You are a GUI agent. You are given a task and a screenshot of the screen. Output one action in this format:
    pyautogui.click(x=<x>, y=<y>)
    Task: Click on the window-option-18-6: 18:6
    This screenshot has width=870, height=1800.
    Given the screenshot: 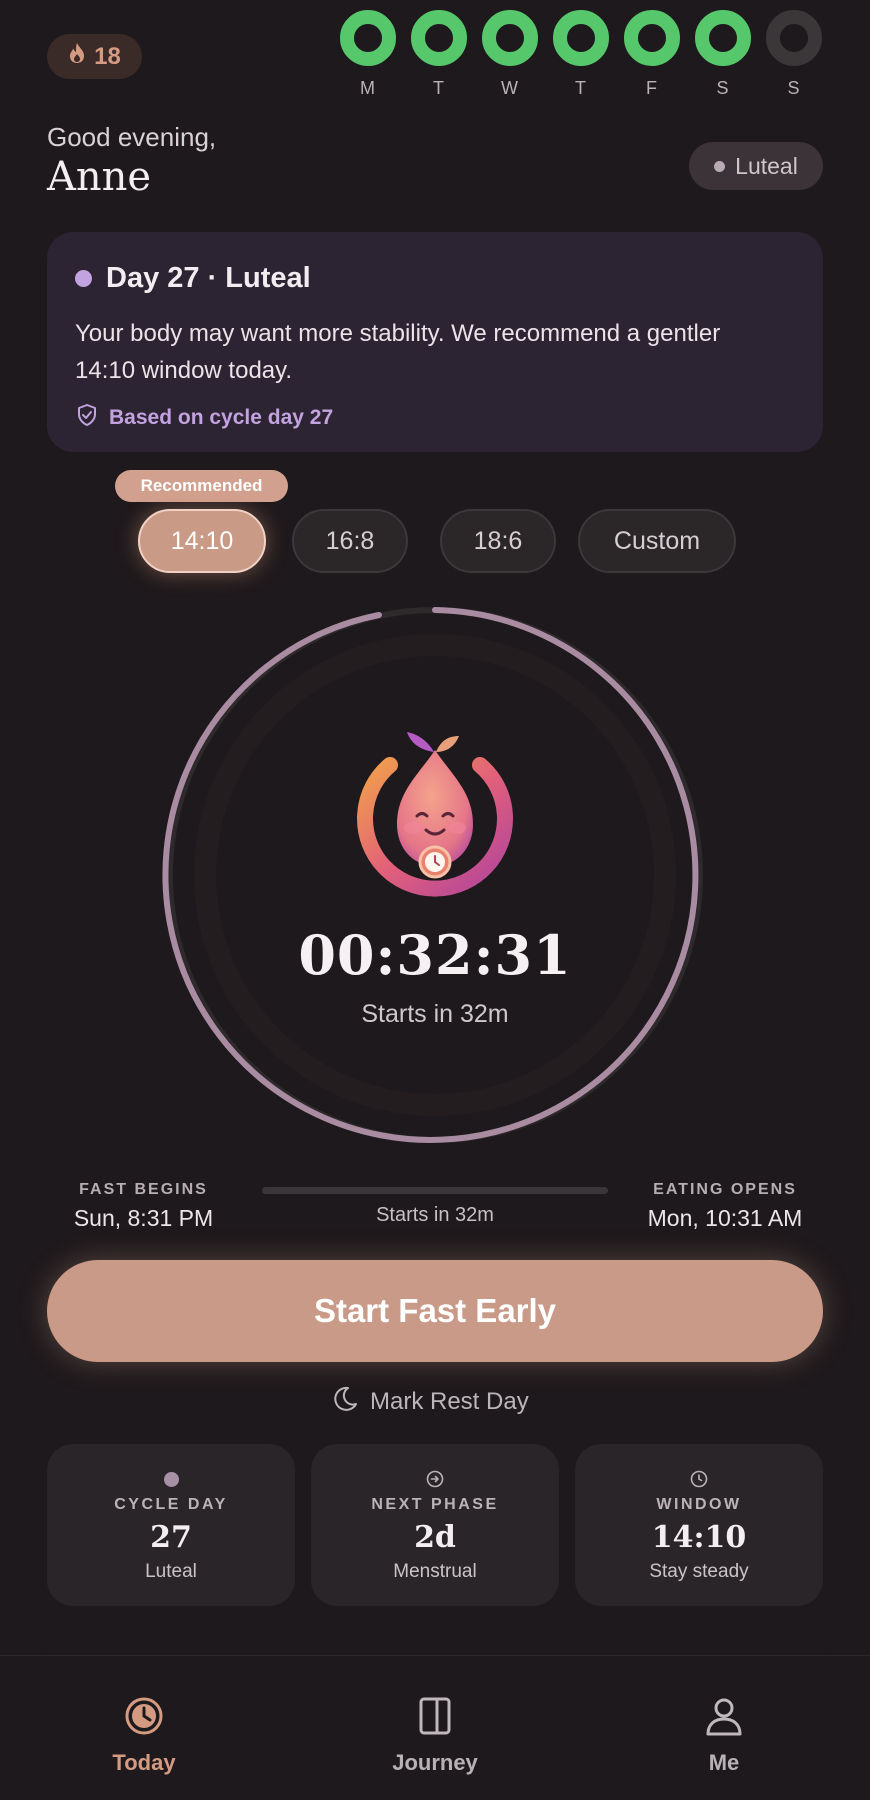 What is the action you would take?
    pyautogui.click(x=498, y=541)
    